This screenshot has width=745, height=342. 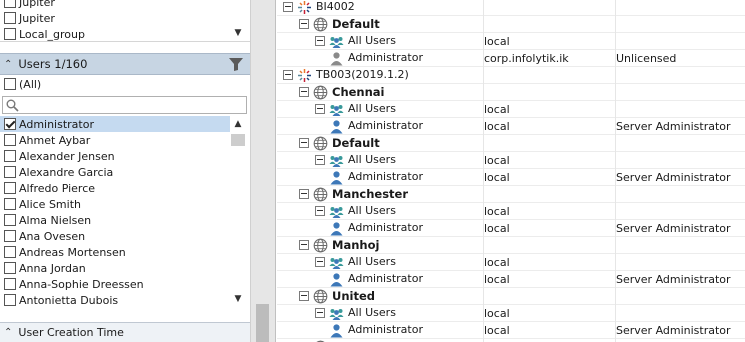 I want to click on user-list-item: Alma Nielsen, so click(x=115, y=220).